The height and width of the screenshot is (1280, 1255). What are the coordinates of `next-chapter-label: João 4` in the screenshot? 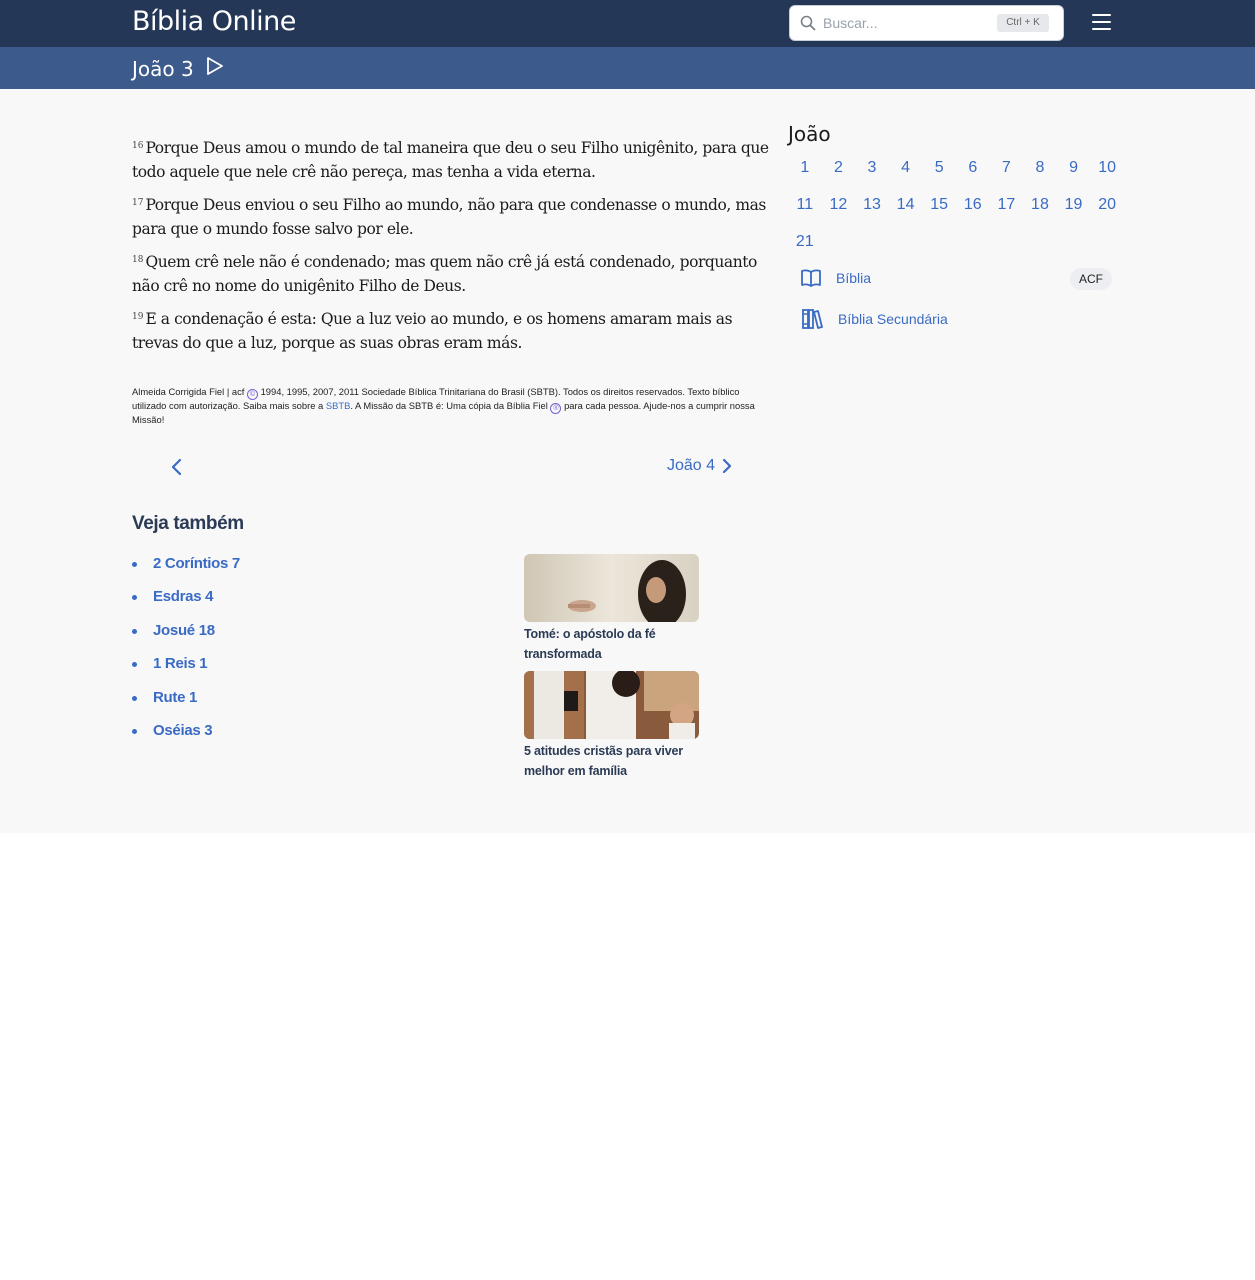 It's located at (691, 465).